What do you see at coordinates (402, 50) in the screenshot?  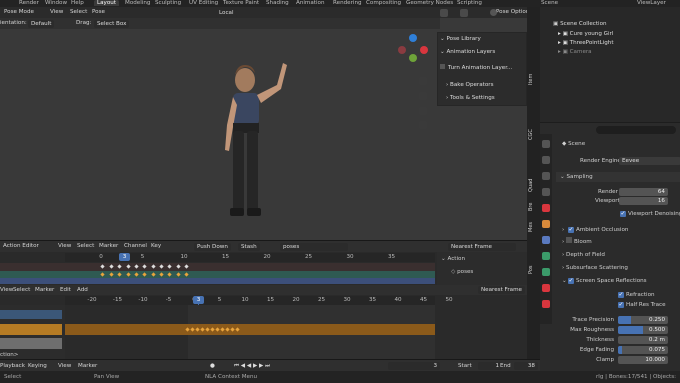 I see `gizmo-neg-x` at bounding box center [402, 50].